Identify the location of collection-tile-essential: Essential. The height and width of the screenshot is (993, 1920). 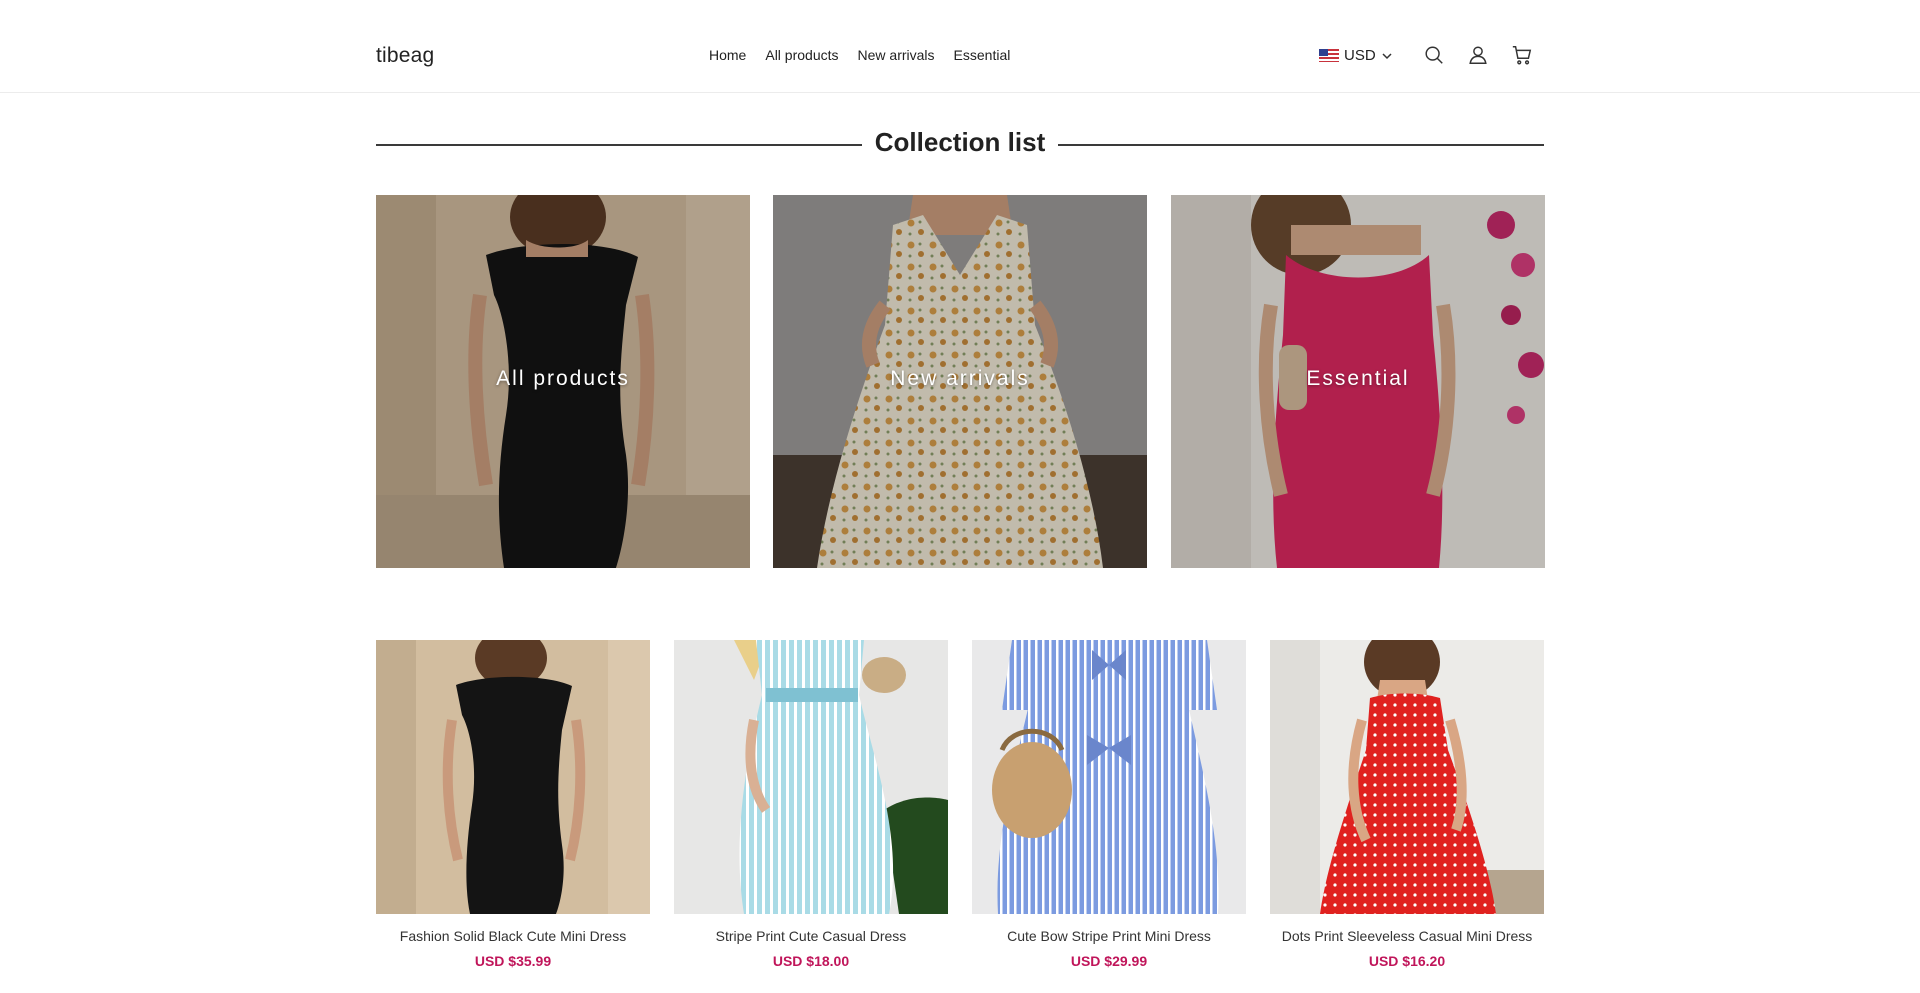
(1358, 381).